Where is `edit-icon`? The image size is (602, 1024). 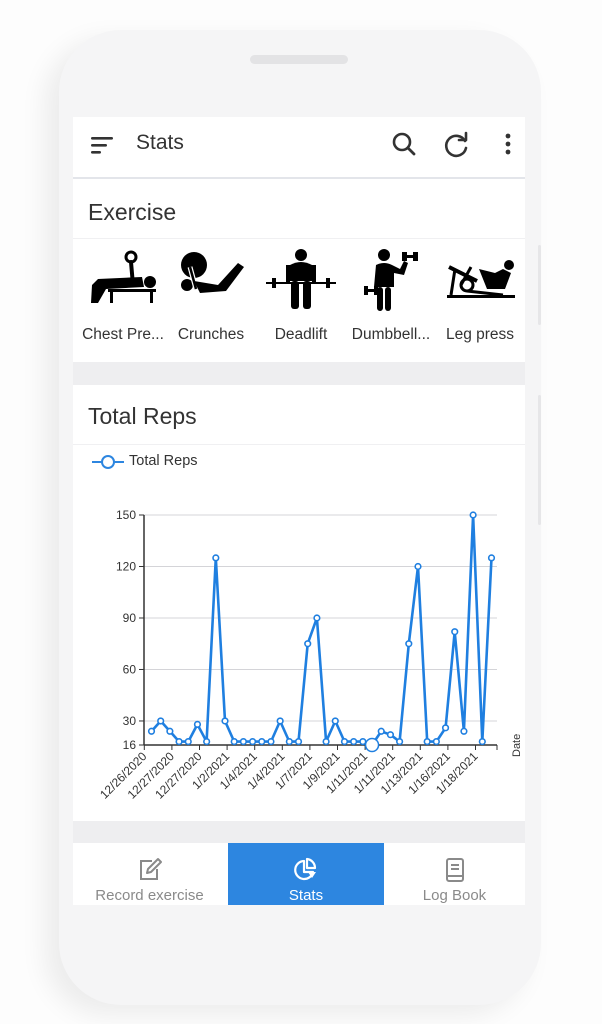
edit-icon is located at coordinates (150, 869).